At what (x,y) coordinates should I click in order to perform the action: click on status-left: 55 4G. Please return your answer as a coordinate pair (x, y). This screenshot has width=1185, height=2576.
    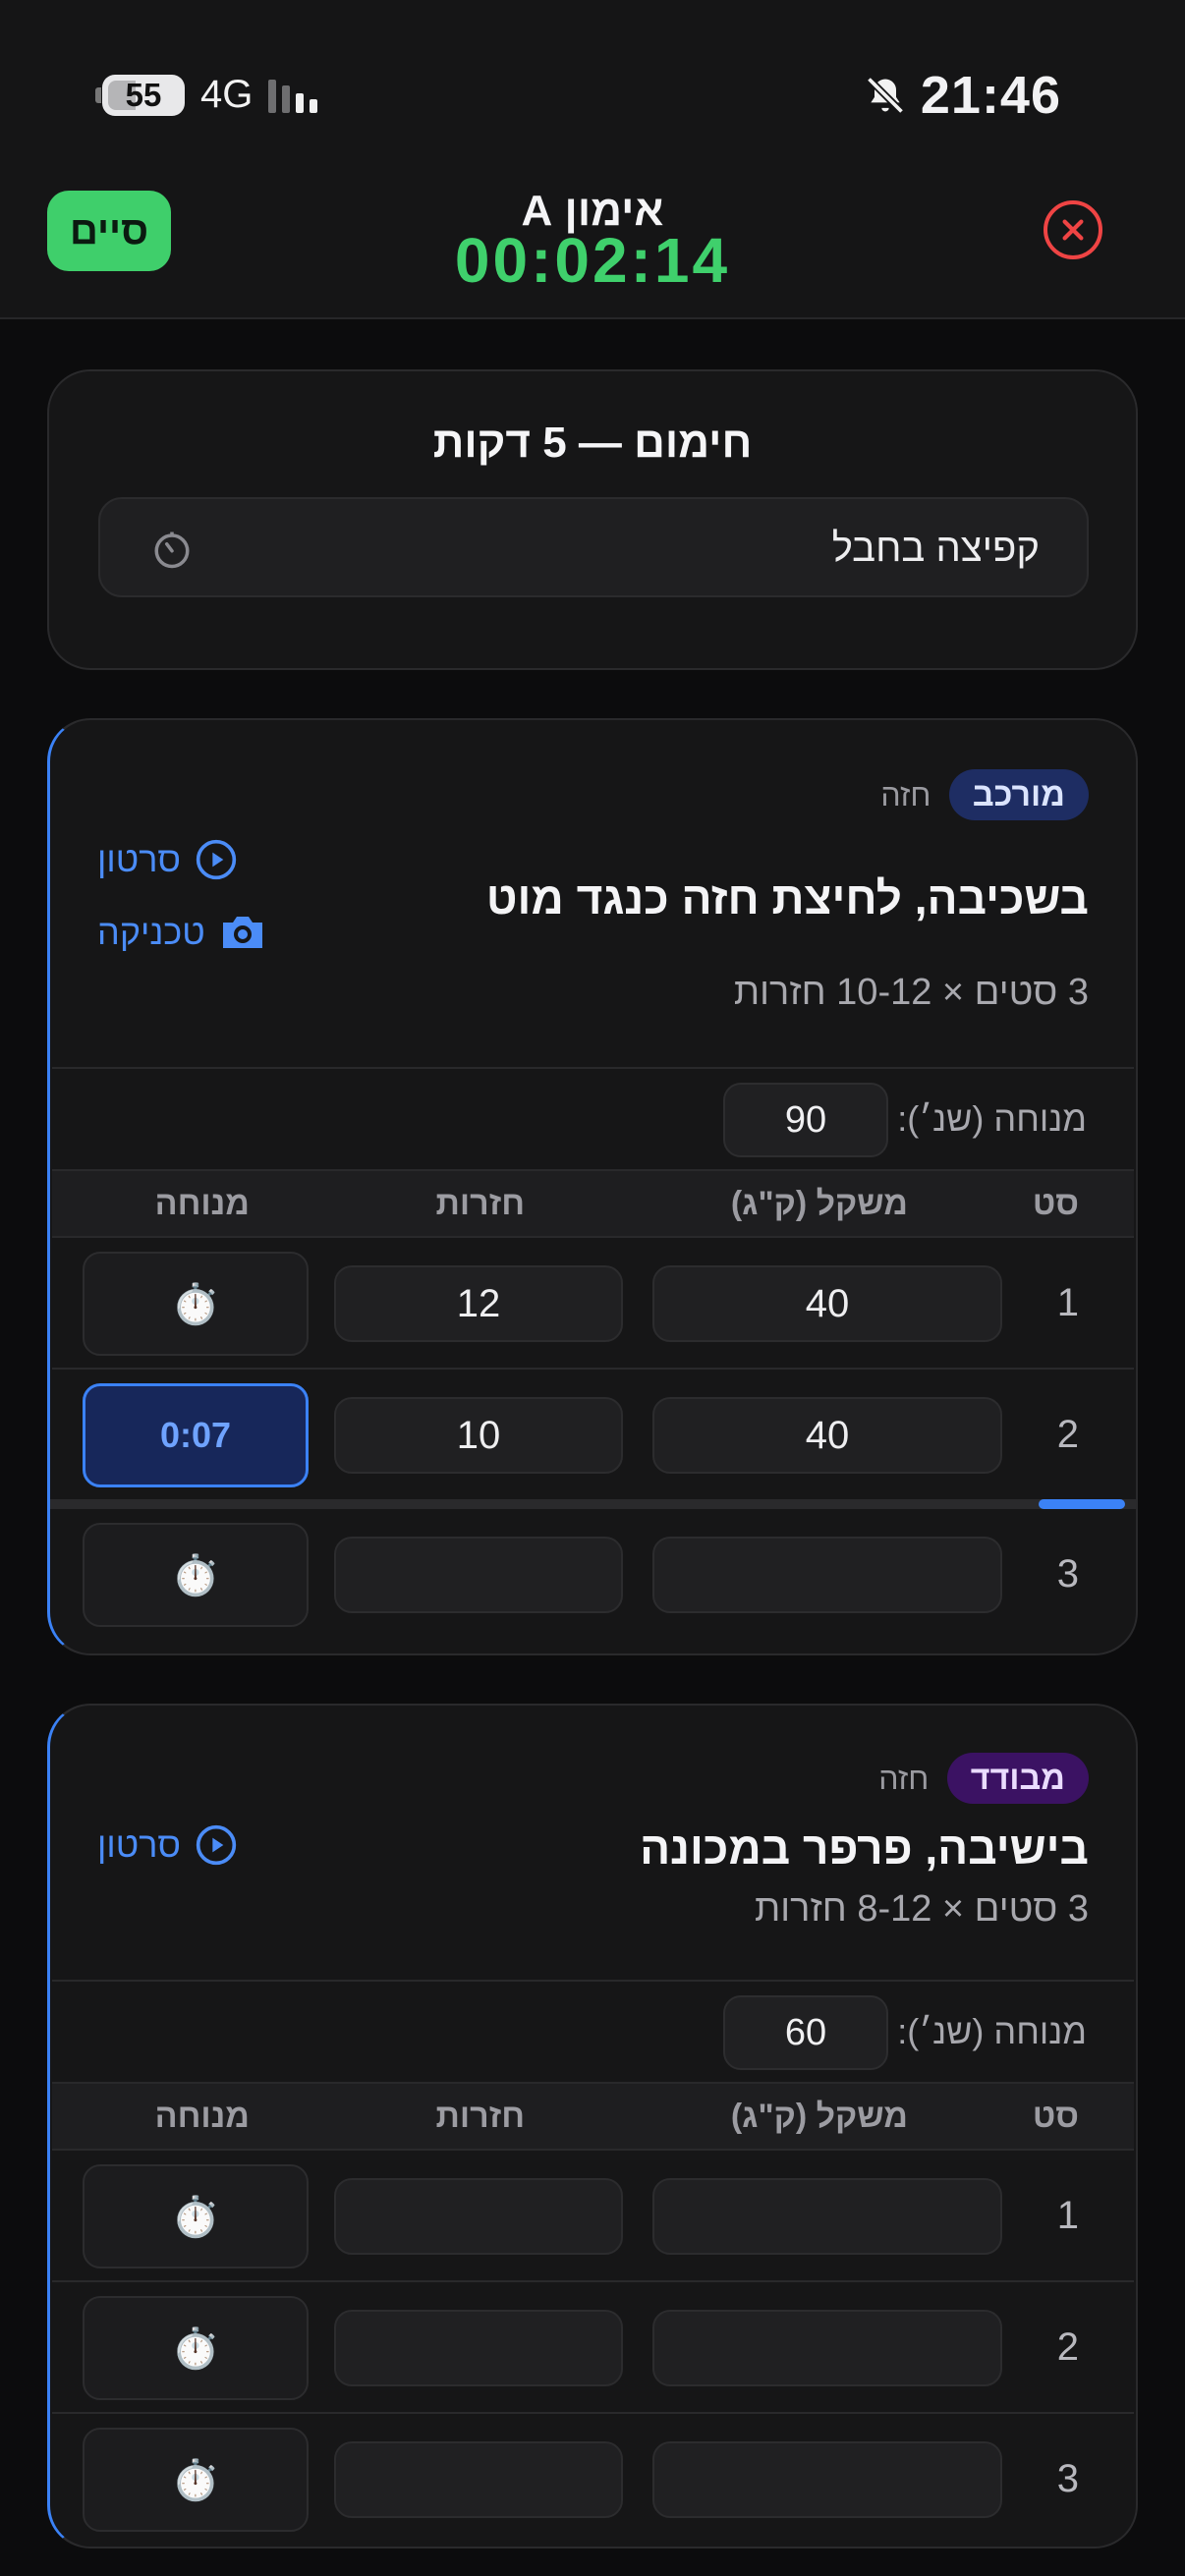
    Looking at the image, I should click on (207, 95).